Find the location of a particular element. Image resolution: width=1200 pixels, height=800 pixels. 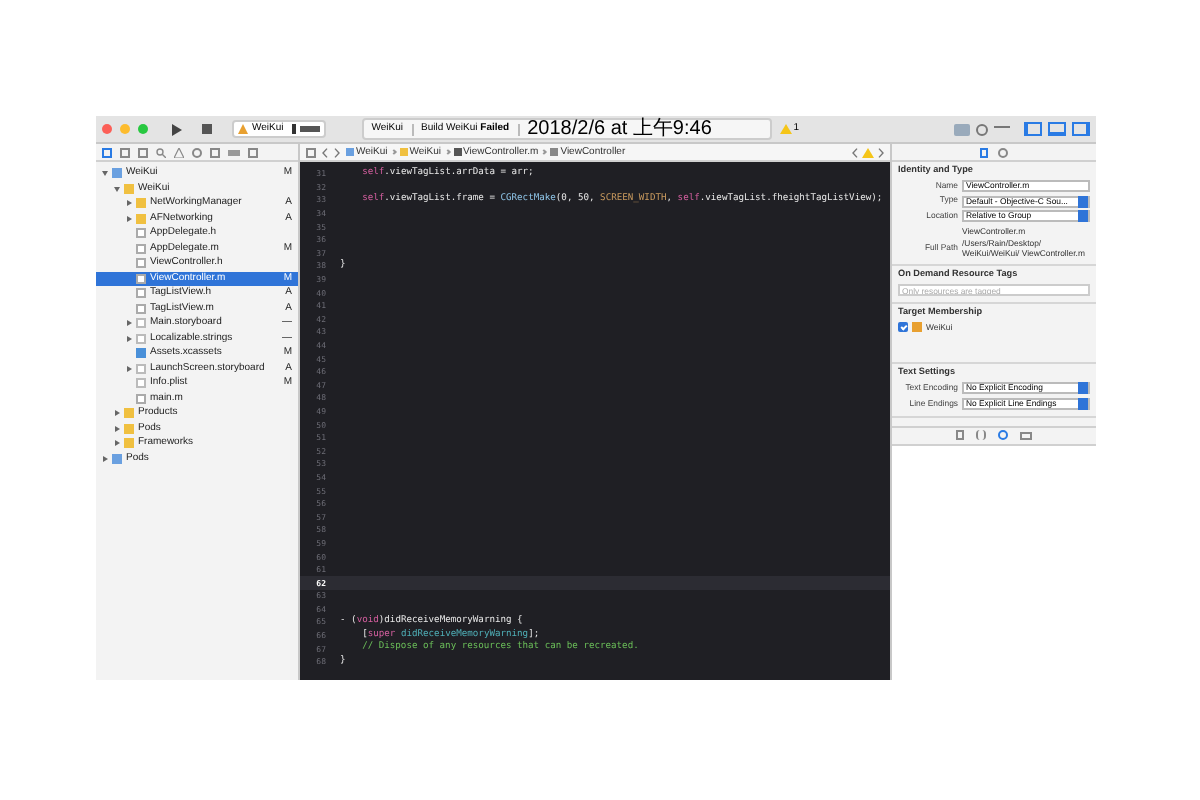

media-library-icon is located at coordinates (1026, 435).